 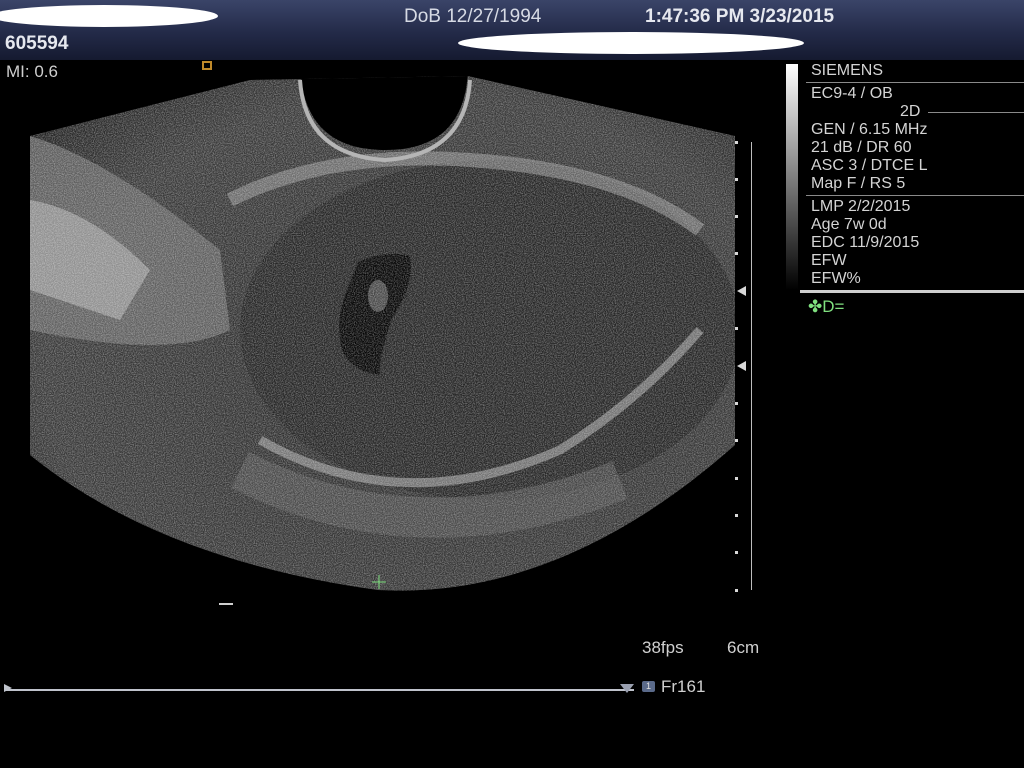 What do you see at coordinates (847, 70) in the screenshot?
I see `brand-label: SIEMENS` at bounding box center [847, 70].